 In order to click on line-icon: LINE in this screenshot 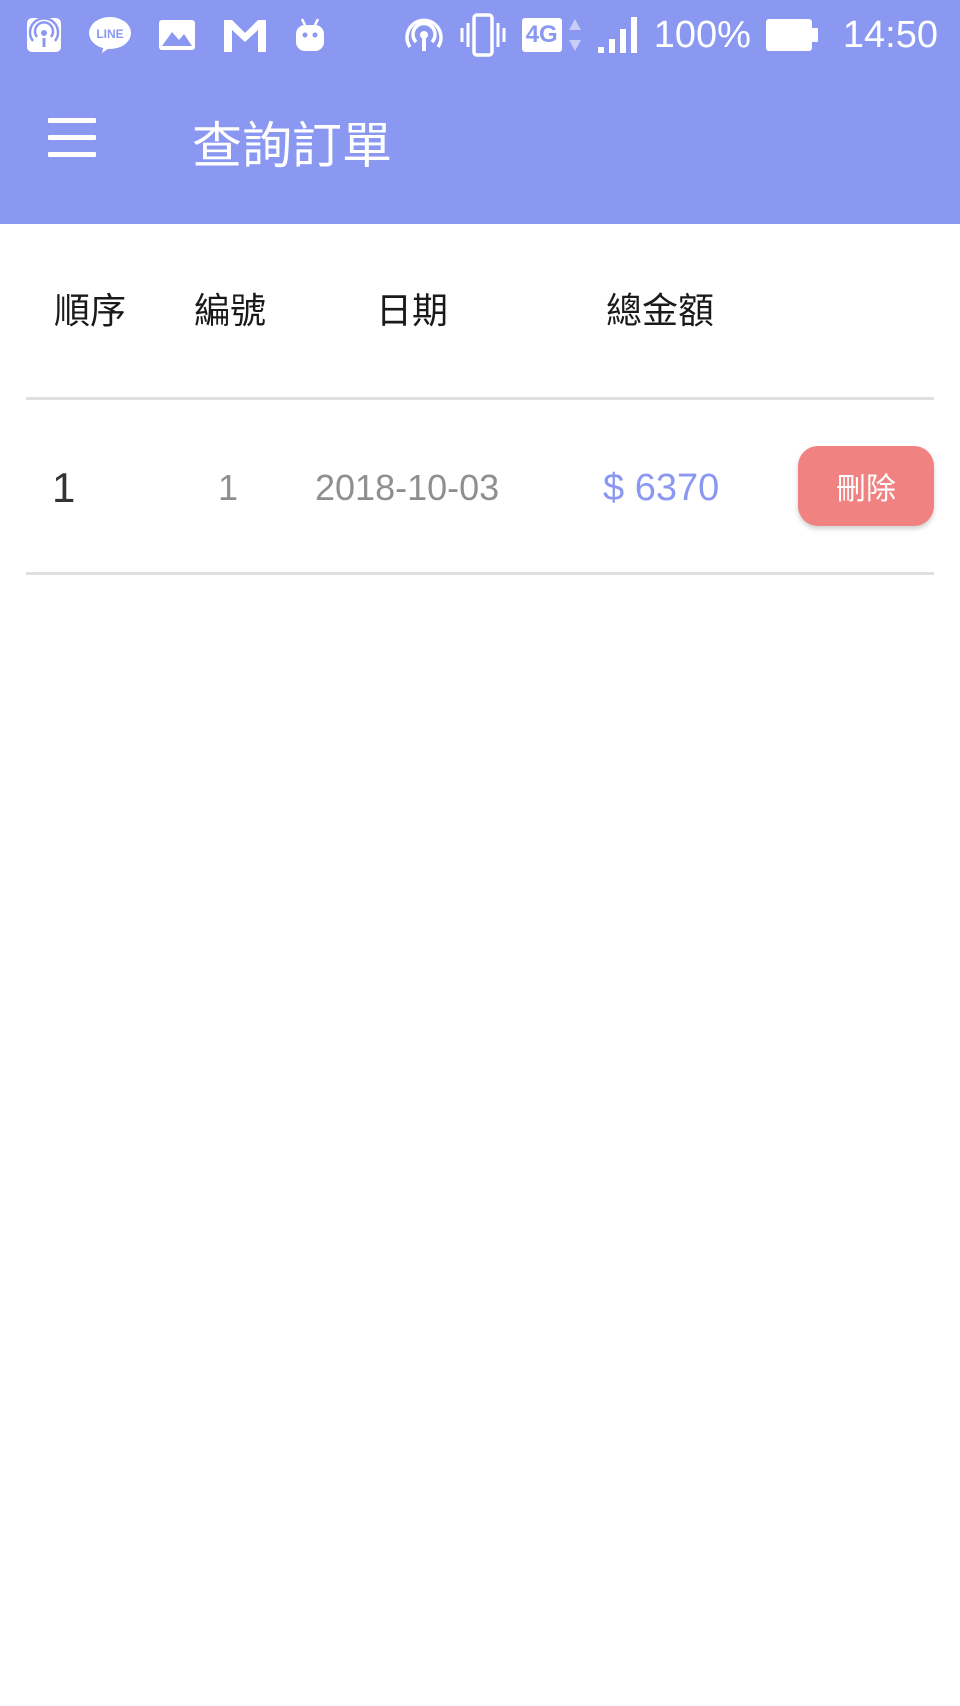, I will do `click(110, 35)`.